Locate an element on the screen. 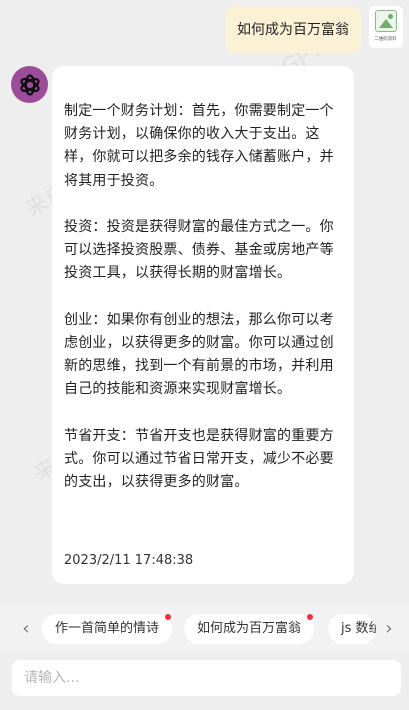 This screenshot has height=710, width=409. user-avatar: 二维码资料 is located at coordinates (386, 27).